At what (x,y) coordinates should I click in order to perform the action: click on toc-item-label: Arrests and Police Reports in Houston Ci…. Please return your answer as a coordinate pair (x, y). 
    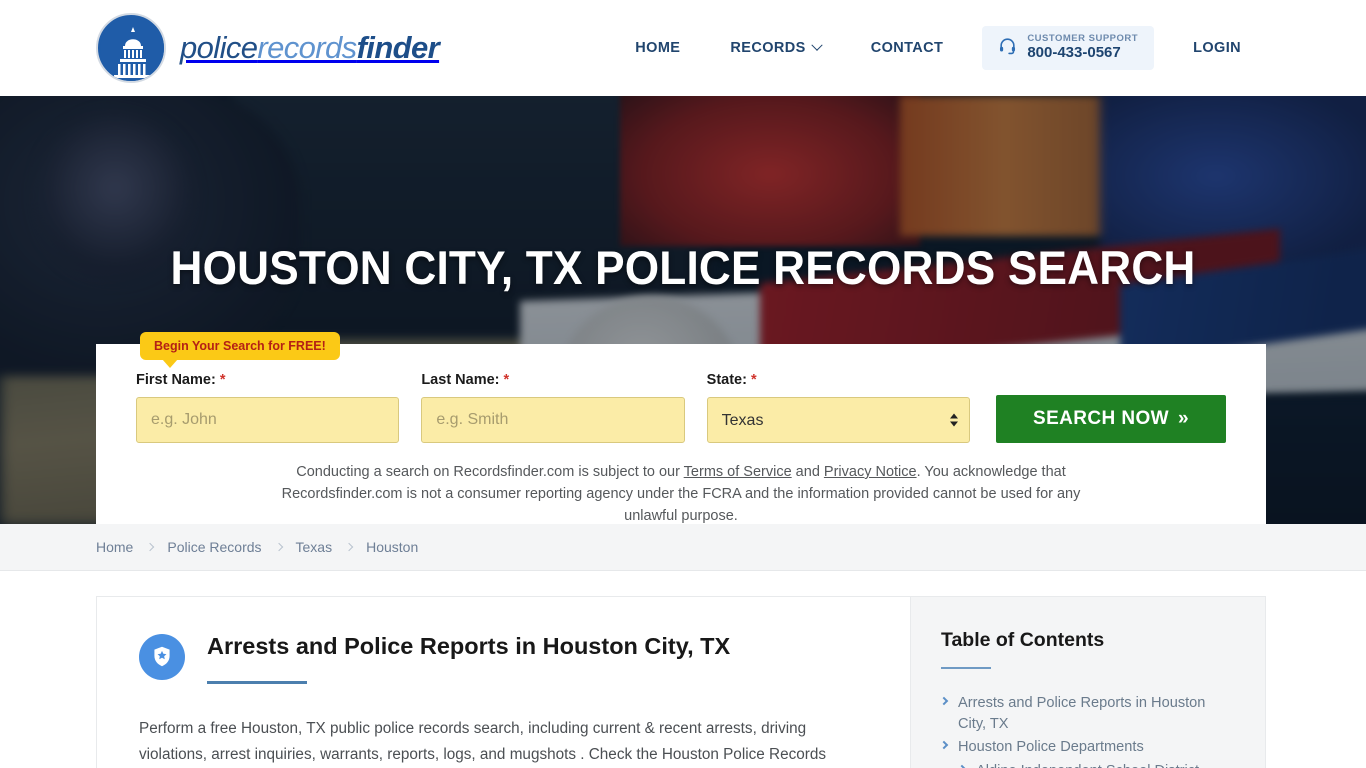
    Looking at the image, I should click on (1082, 713).